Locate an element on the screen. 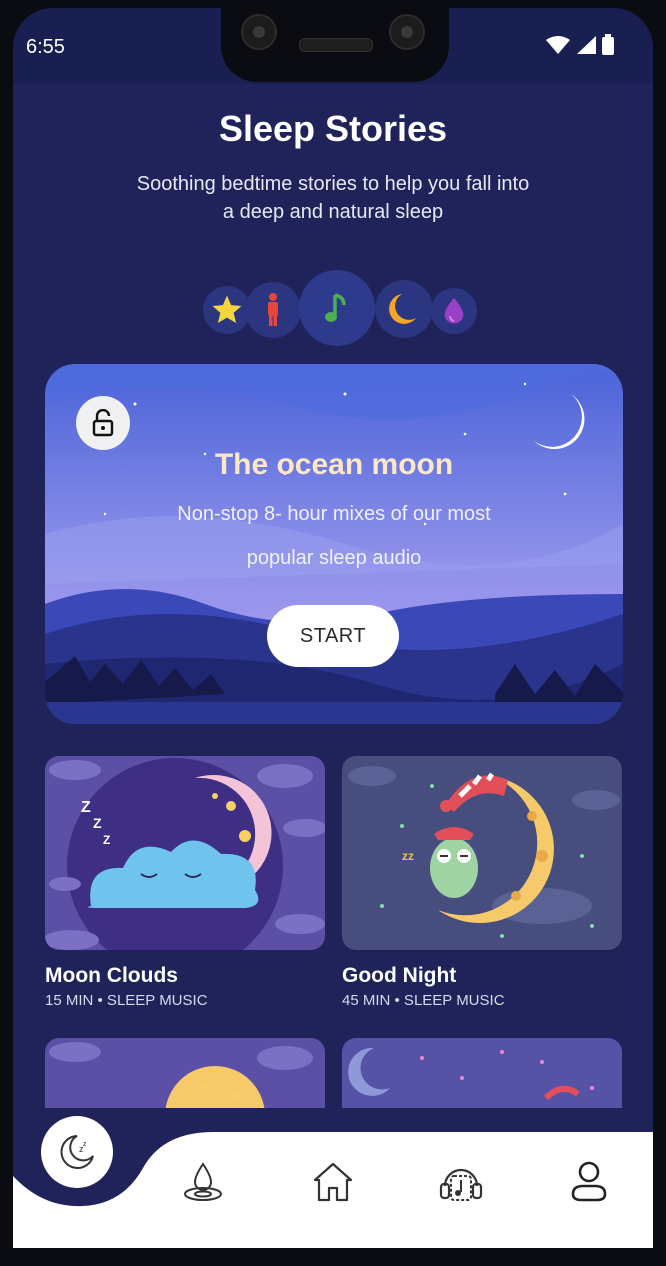  featured-title: The ocean moon is located at coordinates (334, 464).